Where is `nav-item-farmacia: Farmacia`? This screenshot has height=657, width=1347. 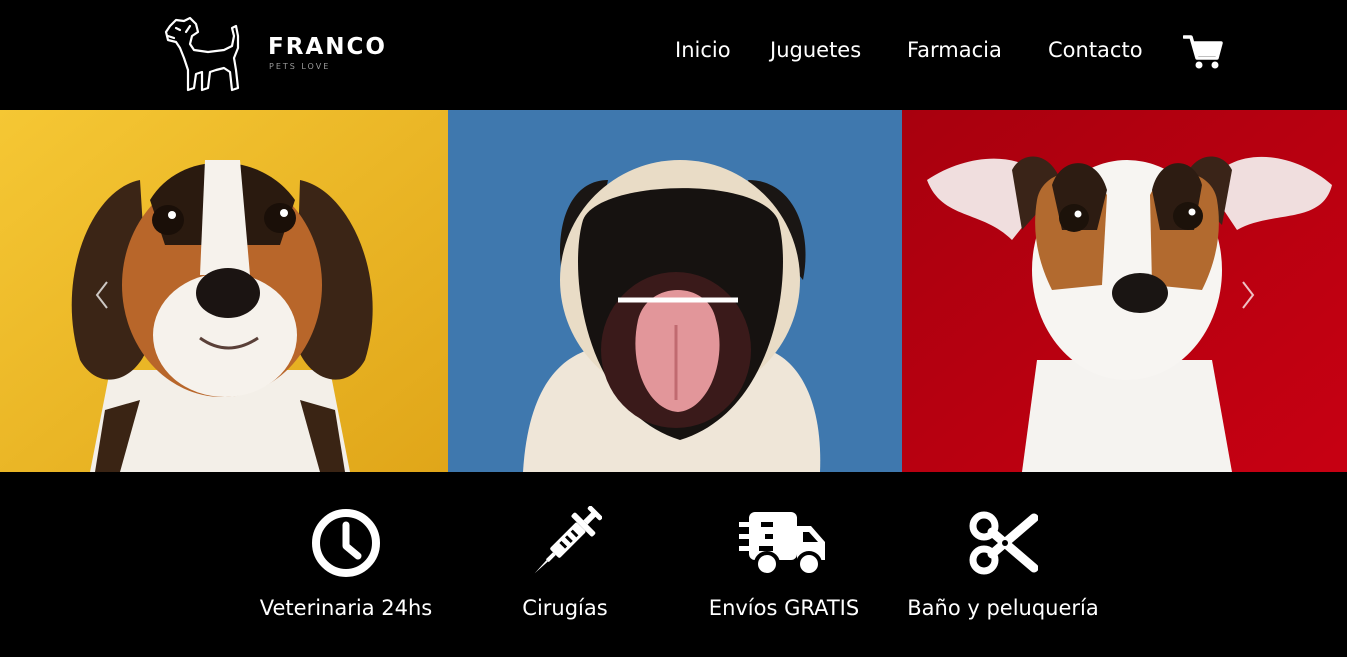 nav-item-farmacia: Farmacia is located at coordinates (954, 50).